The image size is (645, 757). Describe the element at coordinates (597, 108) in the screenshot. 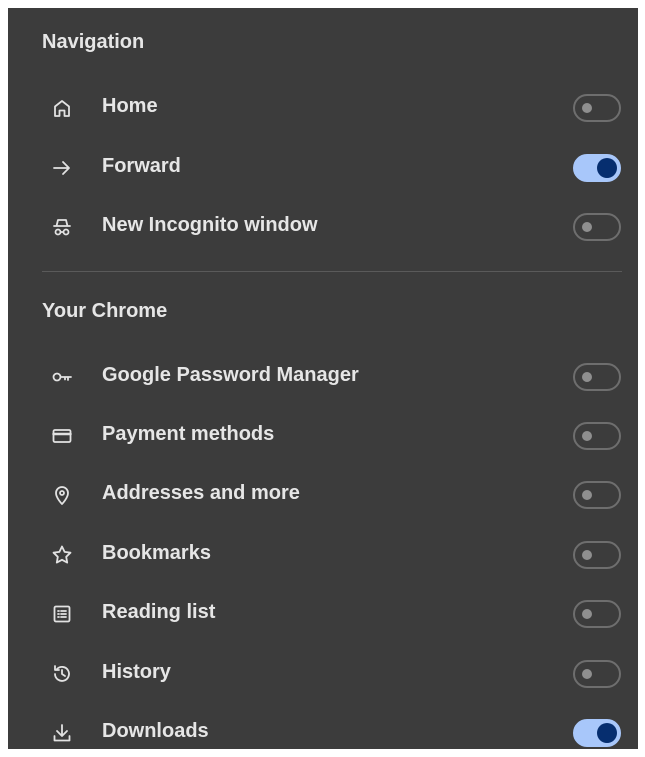

I see `home-toggle` at that location.